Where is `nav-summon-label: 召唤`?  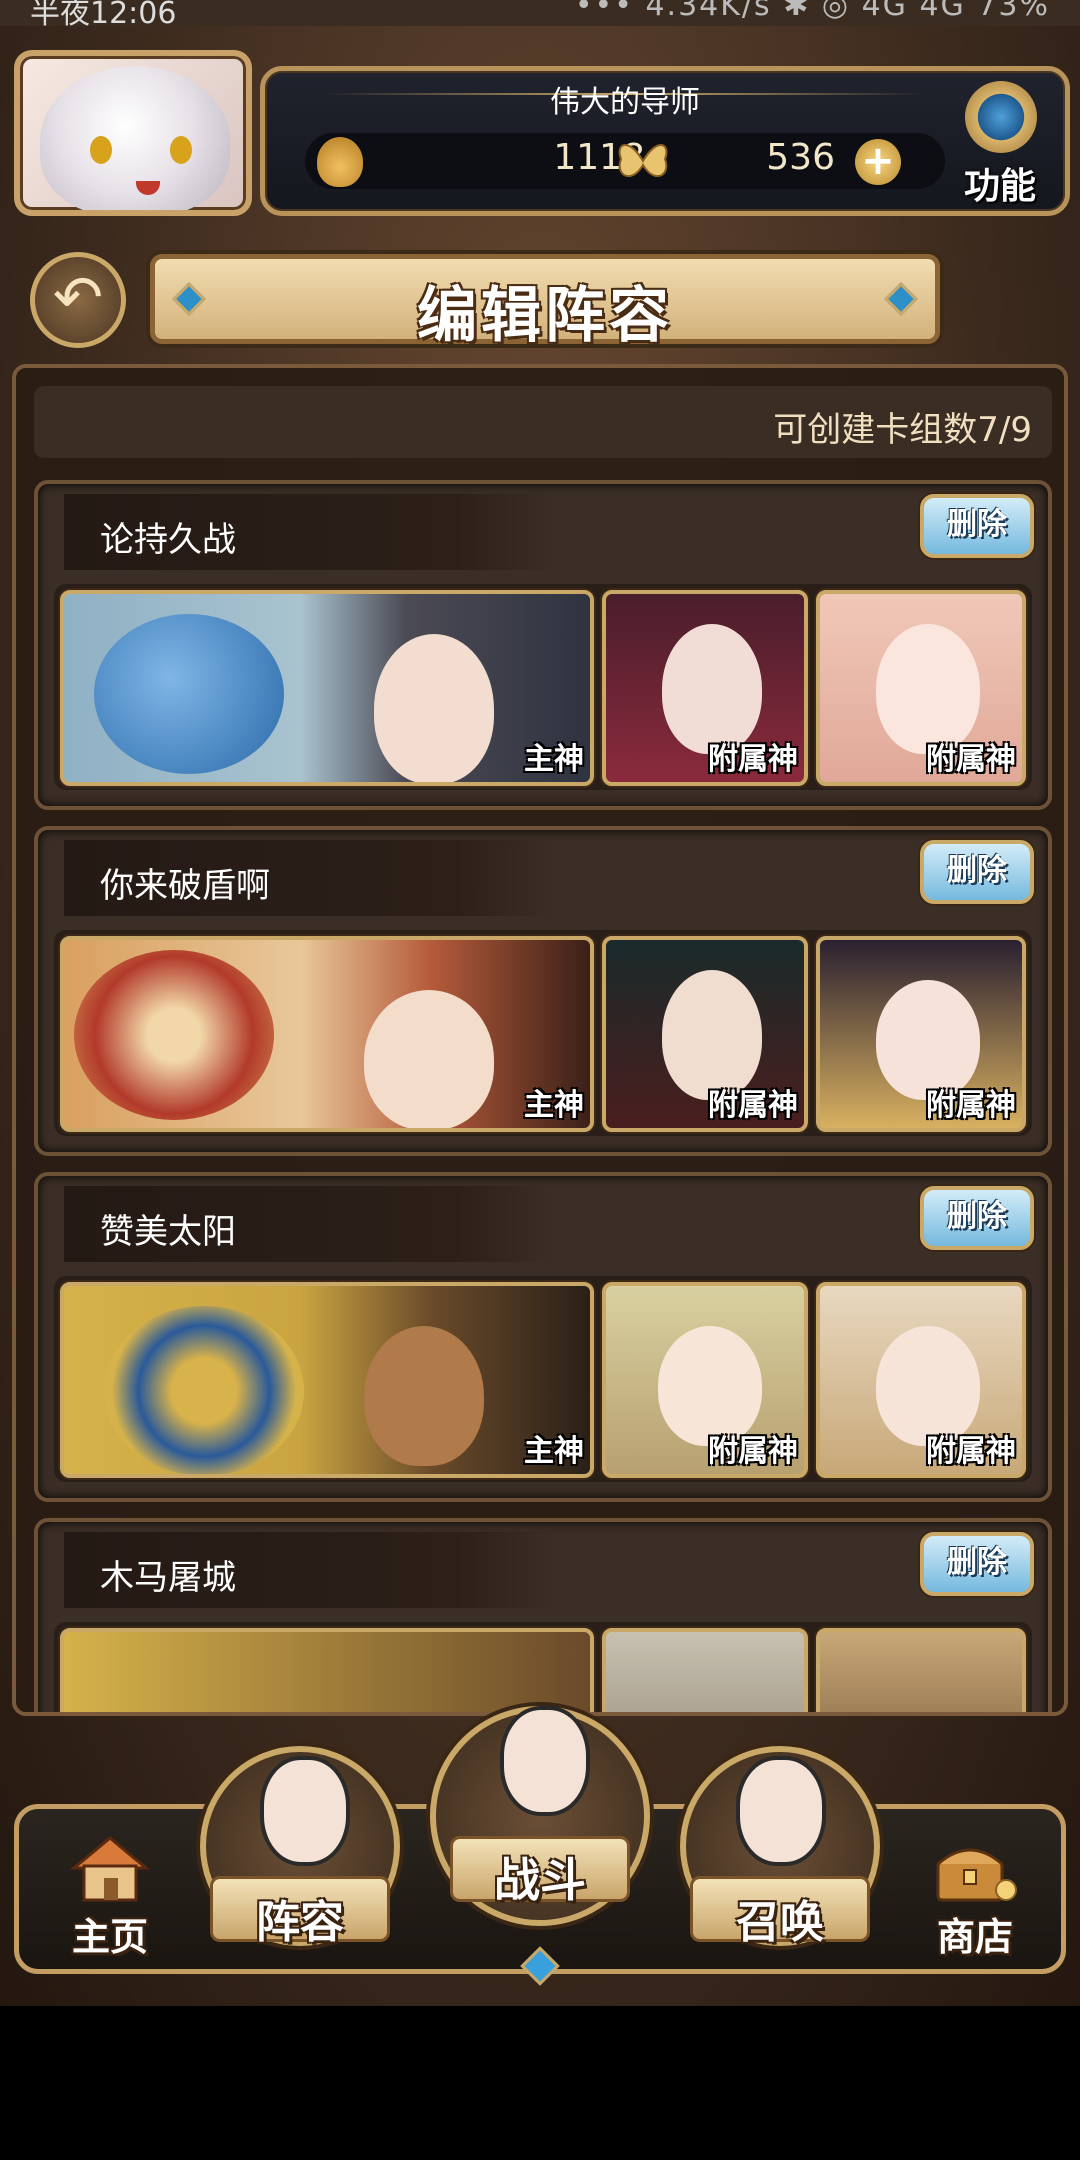 nav-summon-label: 召唤 is located at coordinates (780, 1922).